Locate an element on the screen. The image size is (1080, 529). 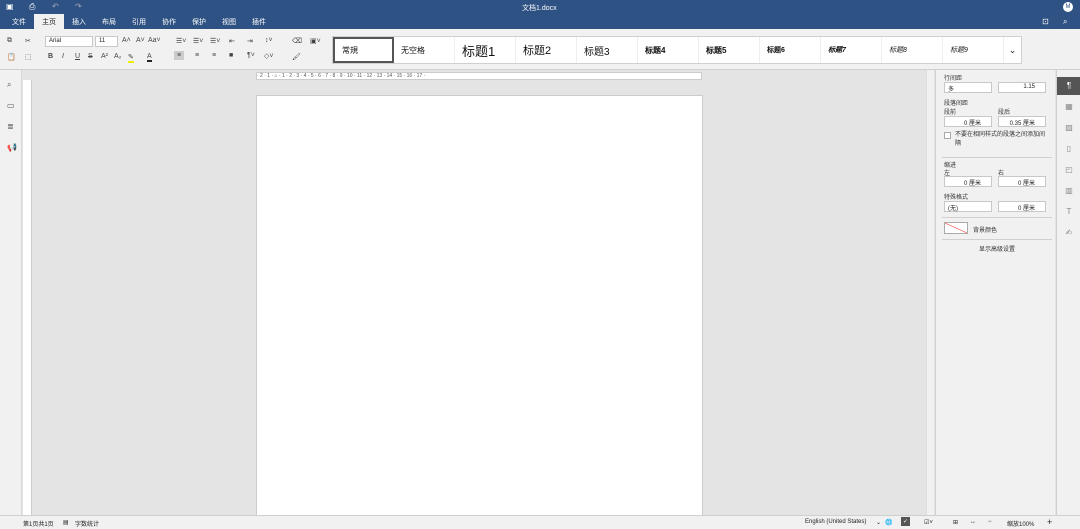
style-heading-4: 标题4 is located at coordinates (668, 50).